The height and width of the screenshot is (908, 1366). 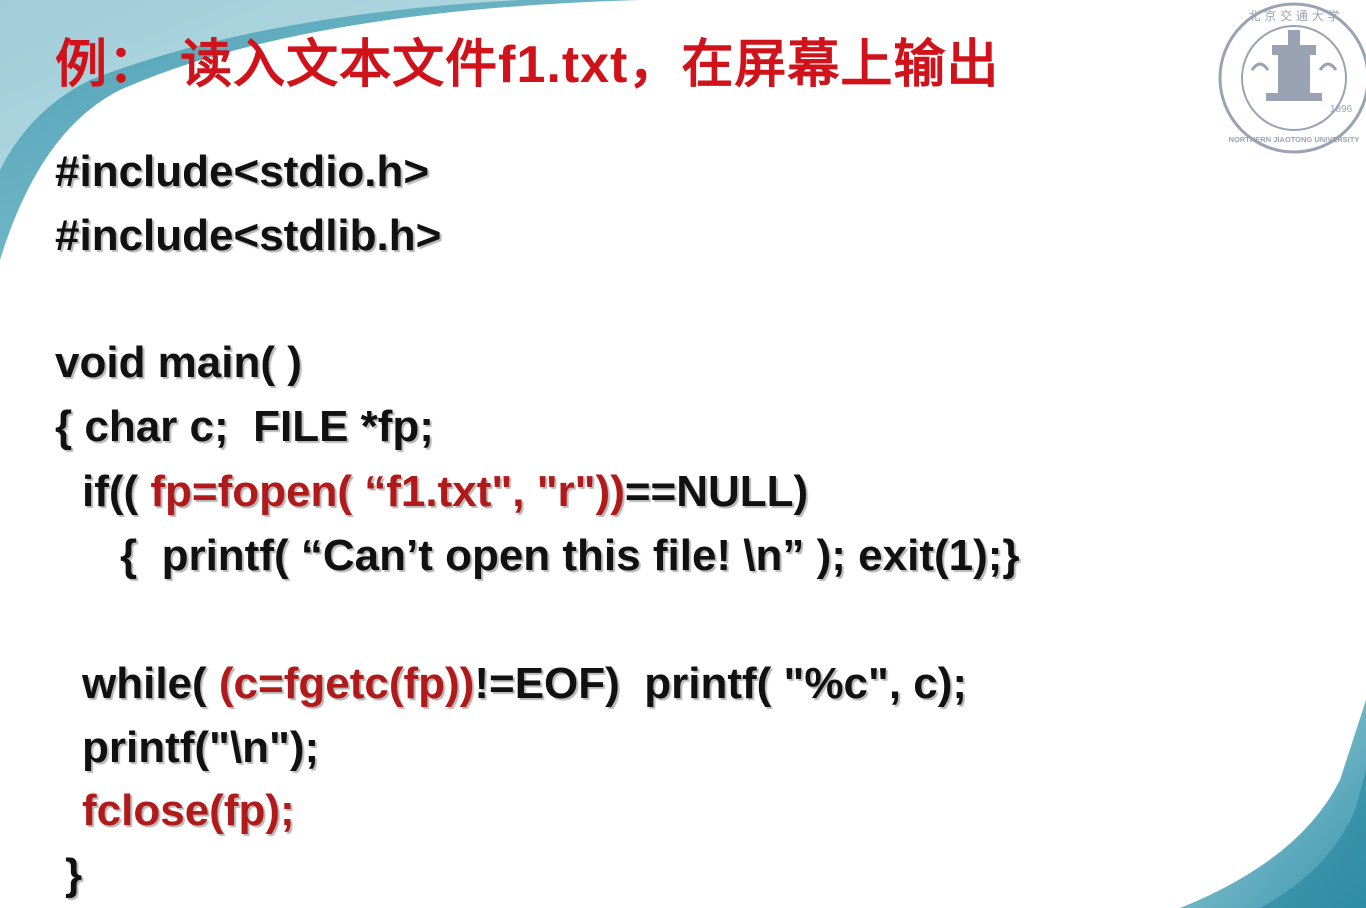 What do you see at coordinates (346, 683) in the screenshot?
I see `code-fgetc-call: (c=fgetc(fp))` at bounding box center [346, 683].